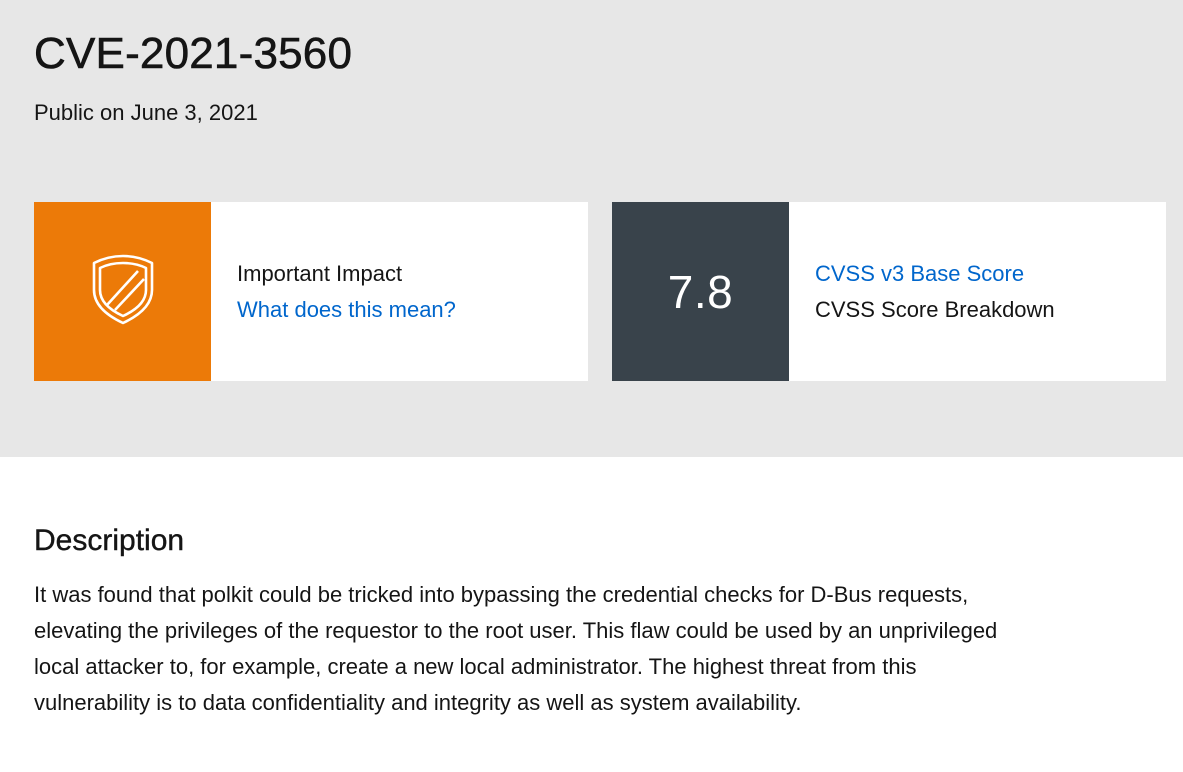 The height and width of the screenshot is (772, 1183). I want to click on impact-tile, so click(122, 291).